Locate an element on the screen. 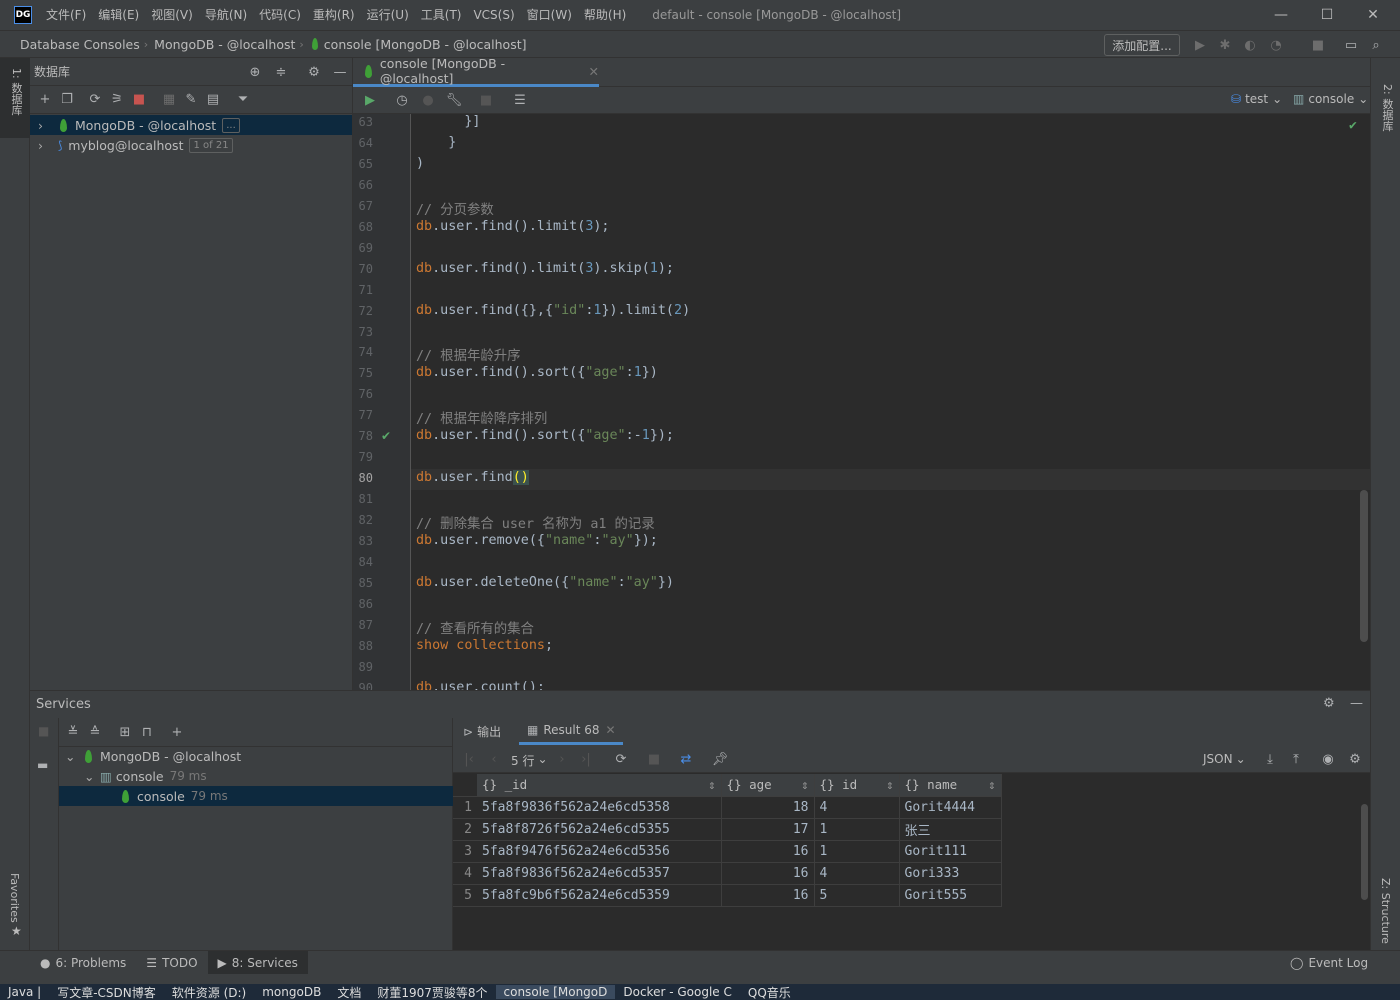  layout-icon: ▬ is located at coordinates (42, 765).